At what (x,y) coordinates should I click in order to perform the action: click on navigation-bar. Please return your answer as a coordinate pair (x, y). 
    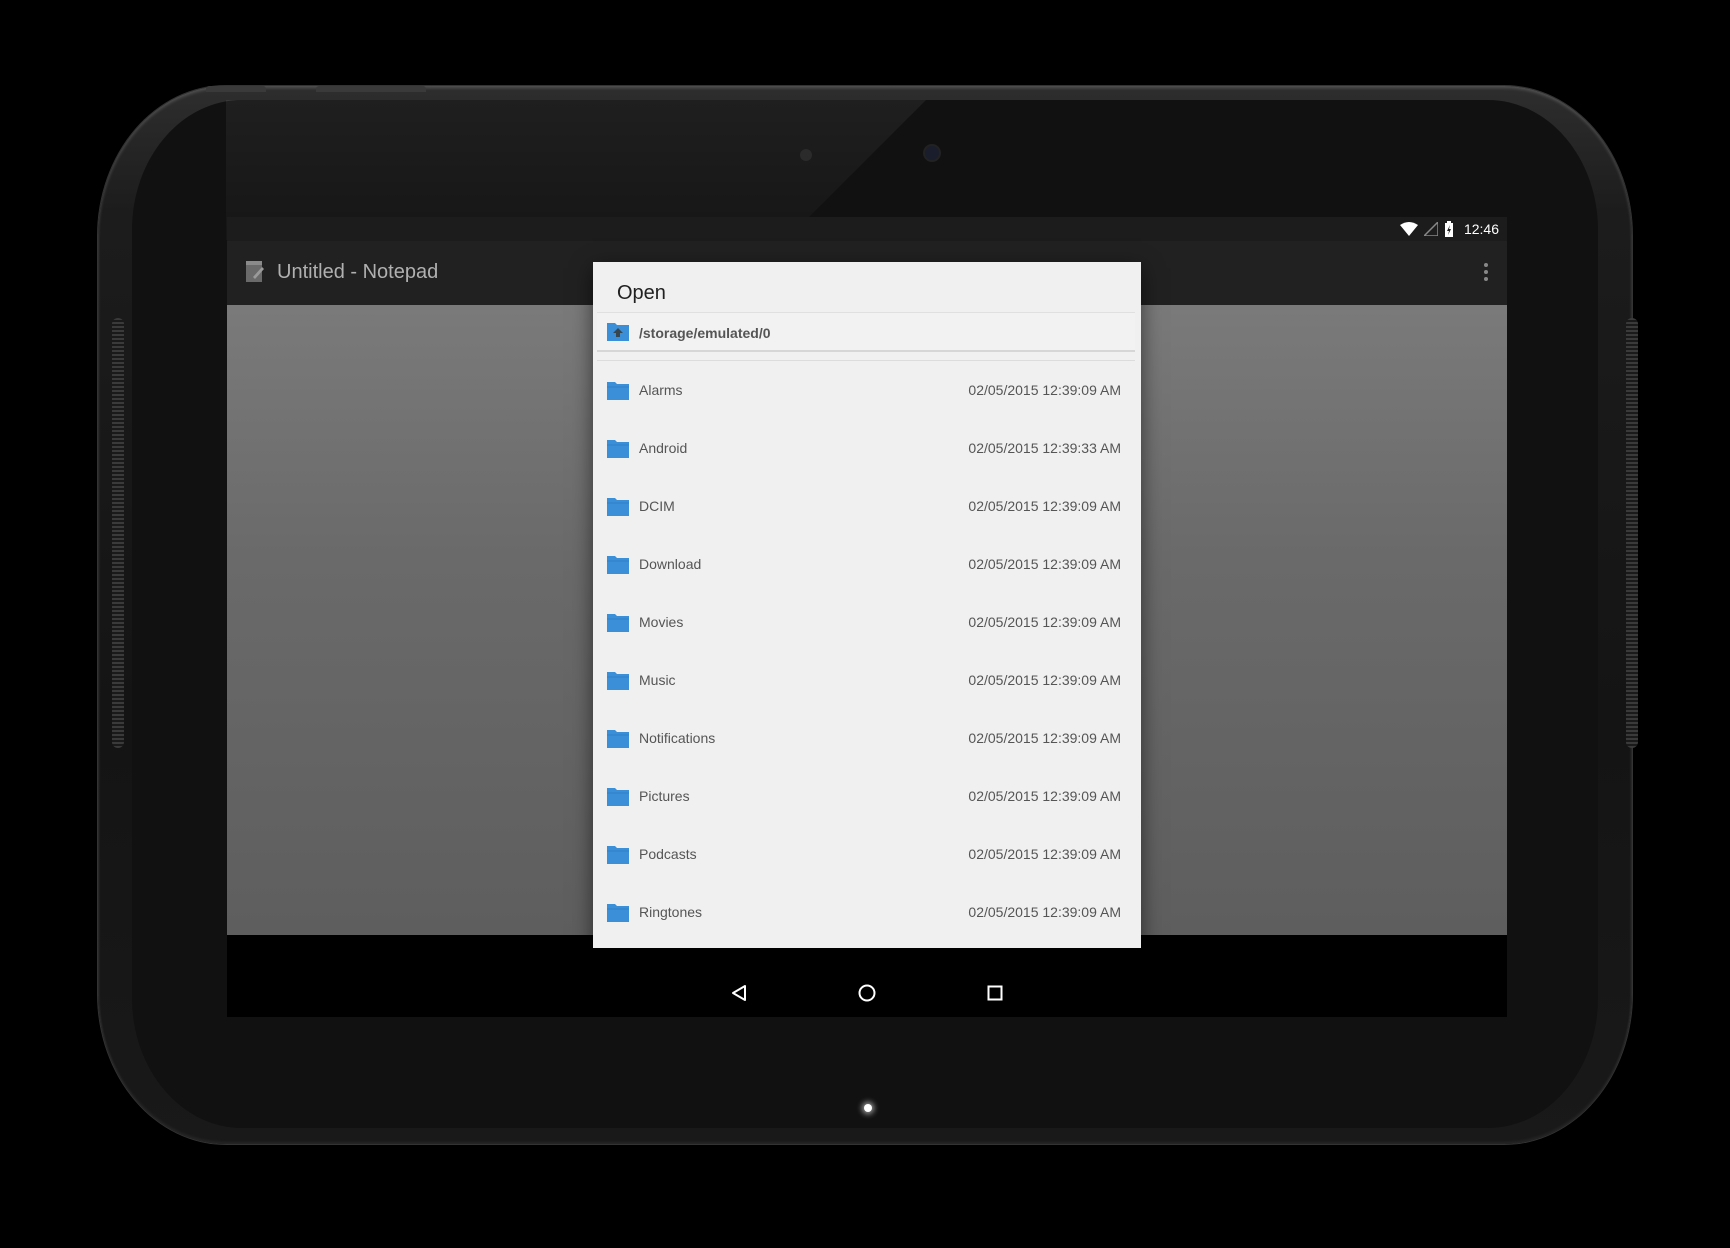
    Looking at the image, I should click on (867, 993).